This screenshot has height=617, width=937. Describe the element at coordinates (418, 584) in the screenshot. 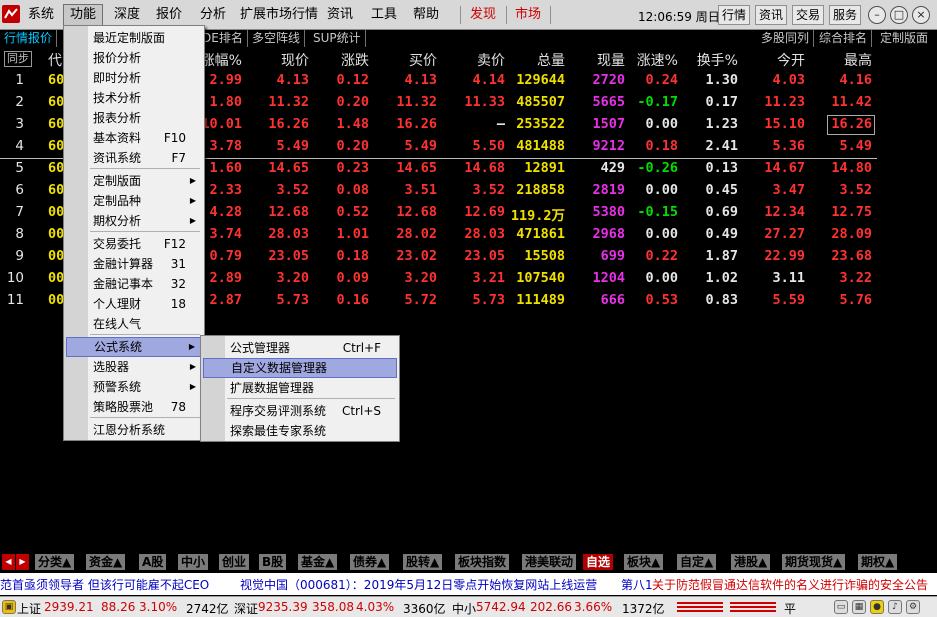

I see `ticker-news-middle: 视觉中国（000681）：2019年5月12日零点开始恢复网站上线运营` at that location.